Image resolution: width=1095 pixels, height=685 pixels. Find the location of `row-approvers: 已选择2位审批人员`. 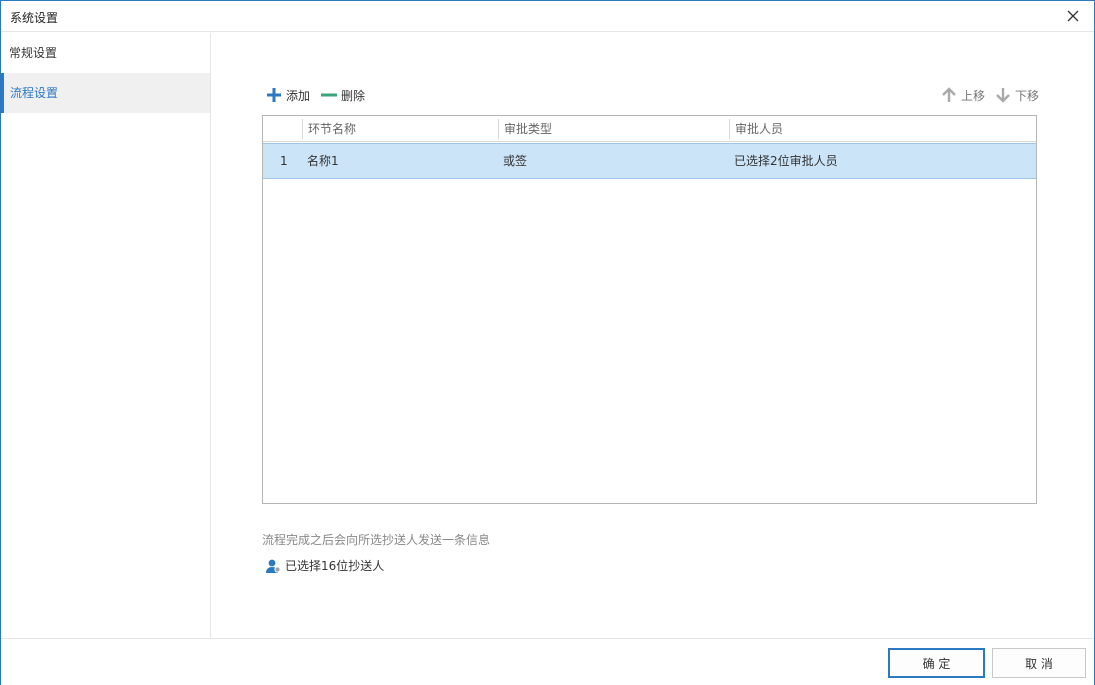

row-approvers: 已选择2位审批人员 is located at coordinates (786, 161).